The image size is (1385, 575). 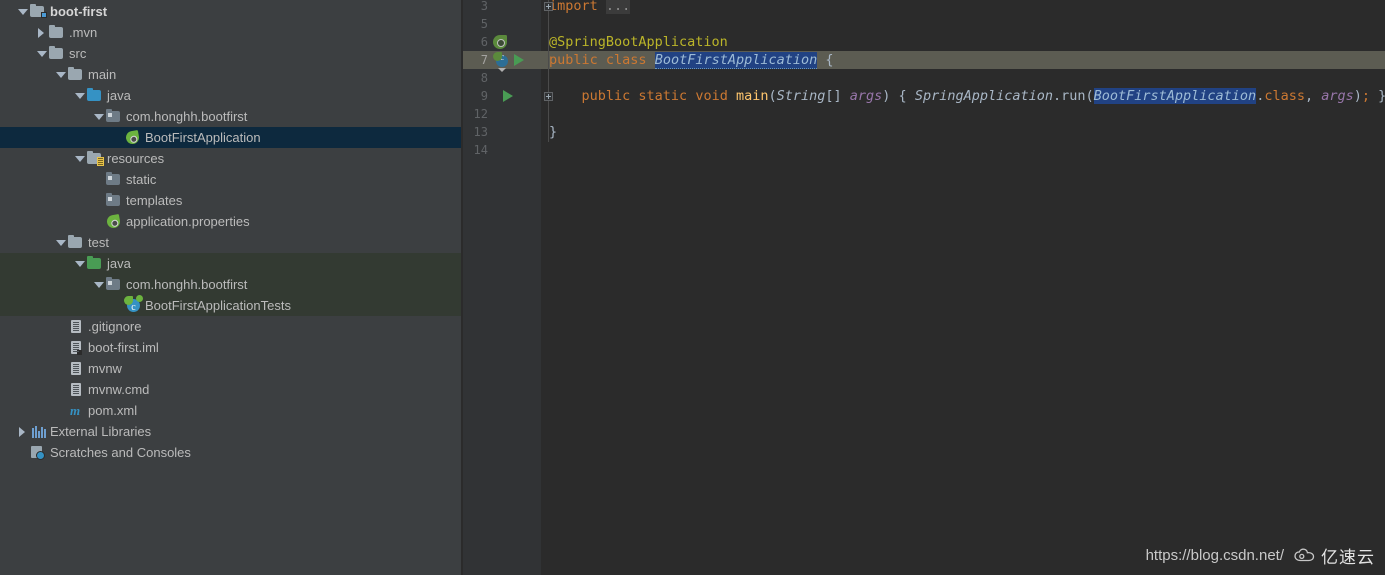 What do you see at coordinates (502, 7) in the screenshot?
I see `gutter-line-3: 3` at bounding box center [502, 7].